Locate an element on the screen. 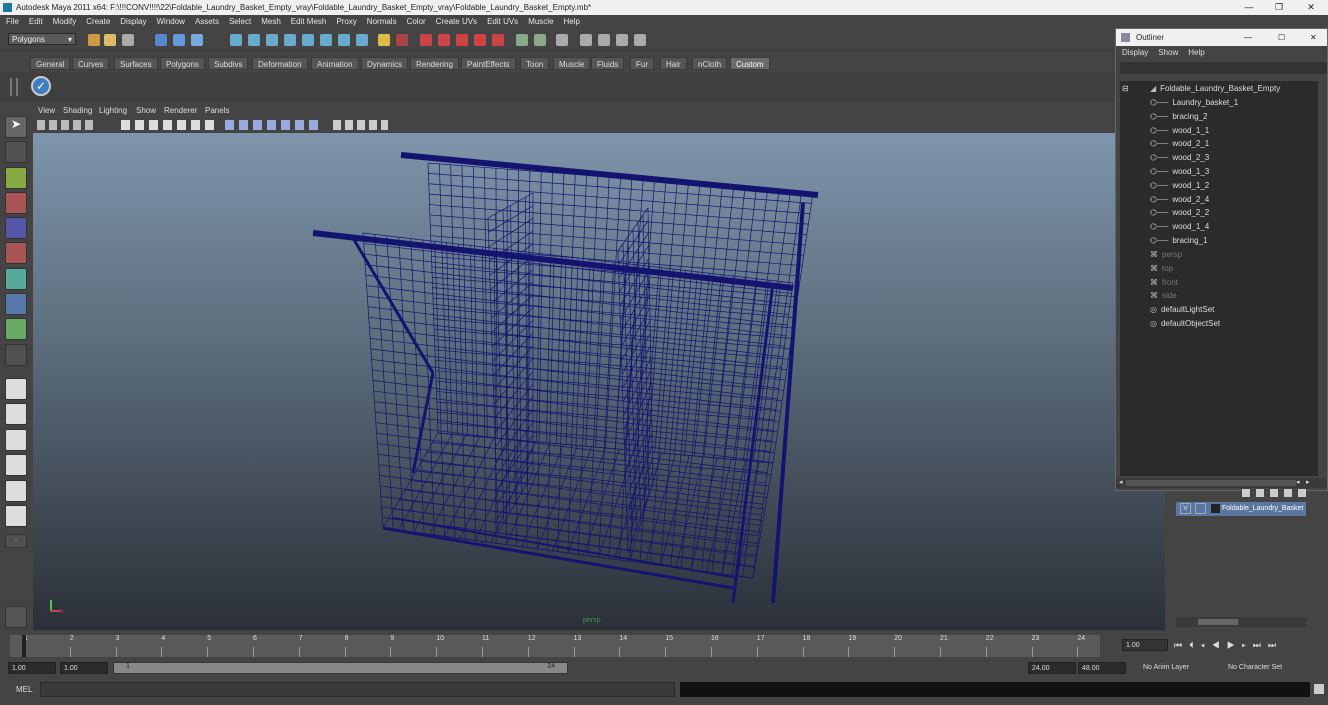 Image resolution: width=1328 pixels, height=705 pixels. scroll-left-icon: ◂ is located at coordinates (1121, 482).